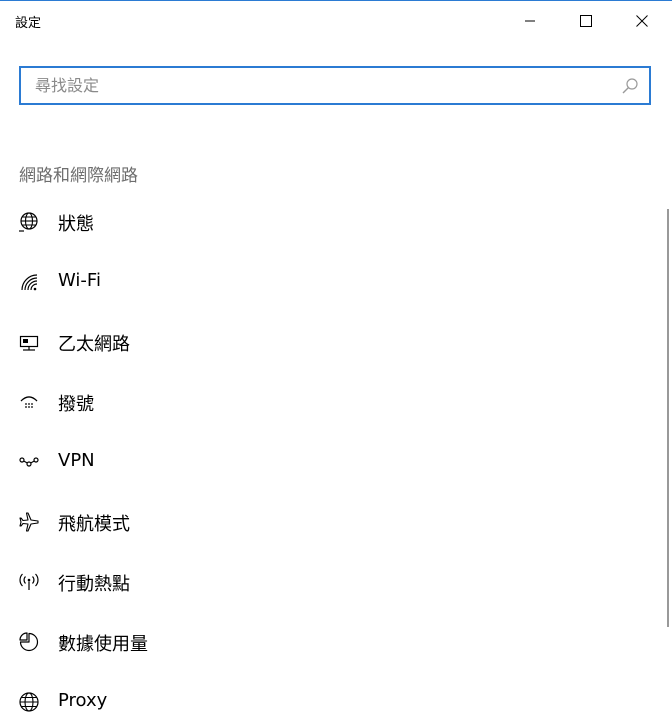 The height and width of the screenshot is (721, 672). I want to click on wifi-icon, so click(29, 282).